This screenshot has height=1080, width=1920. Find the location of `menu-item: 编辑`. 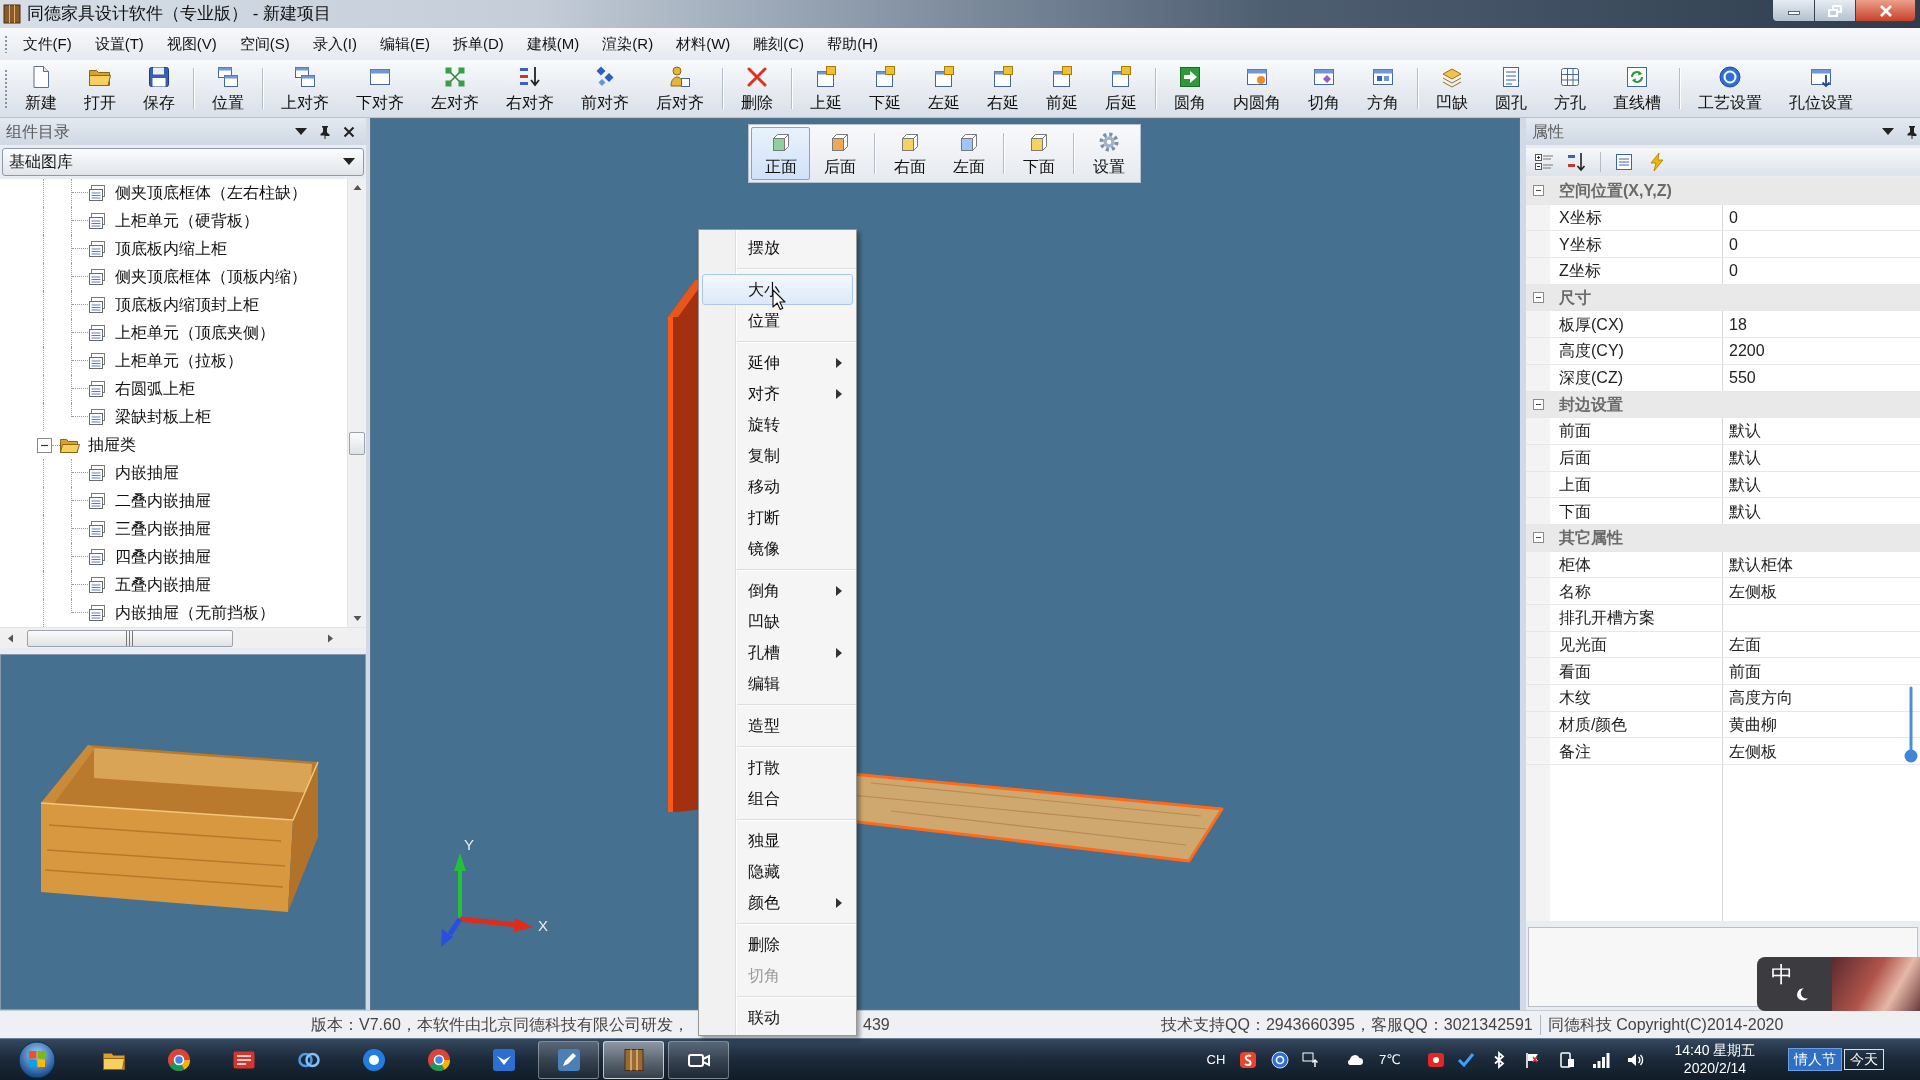

menu-item: 编辑 is located at coordinates (777, 683).